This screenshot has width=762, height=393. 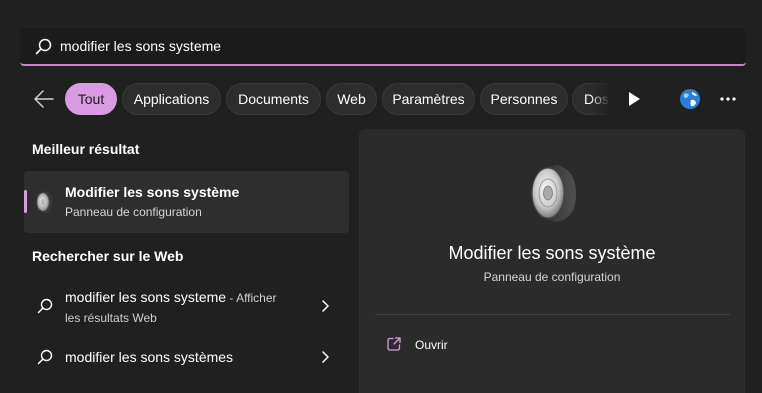 What do you see at coordinates (728, 99) in the screenshot?
I see `more-icon` at bounding box center [728, 99].